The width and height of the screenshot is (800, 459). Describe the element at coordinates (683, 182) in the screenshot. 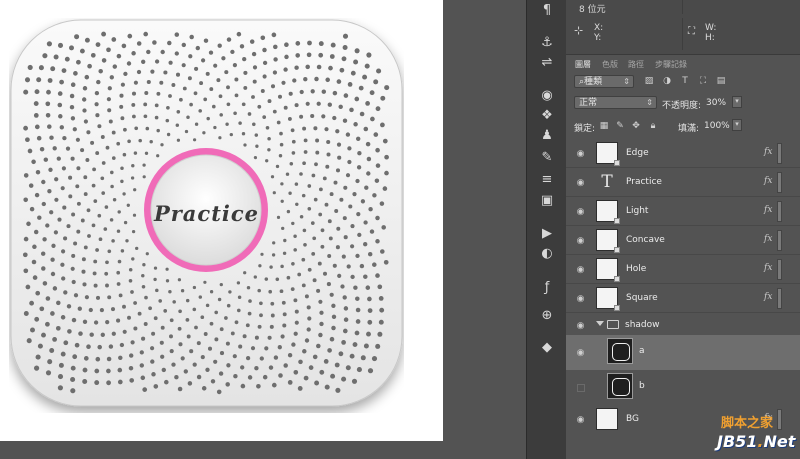

I see `layer-row-practice: ◉ T Practice fx` at that location.